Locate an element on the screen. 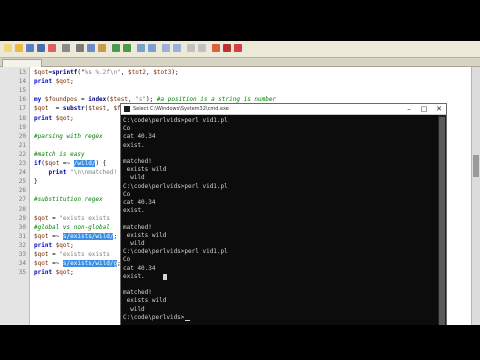  cut-icon is located at coordinates (80, 48).